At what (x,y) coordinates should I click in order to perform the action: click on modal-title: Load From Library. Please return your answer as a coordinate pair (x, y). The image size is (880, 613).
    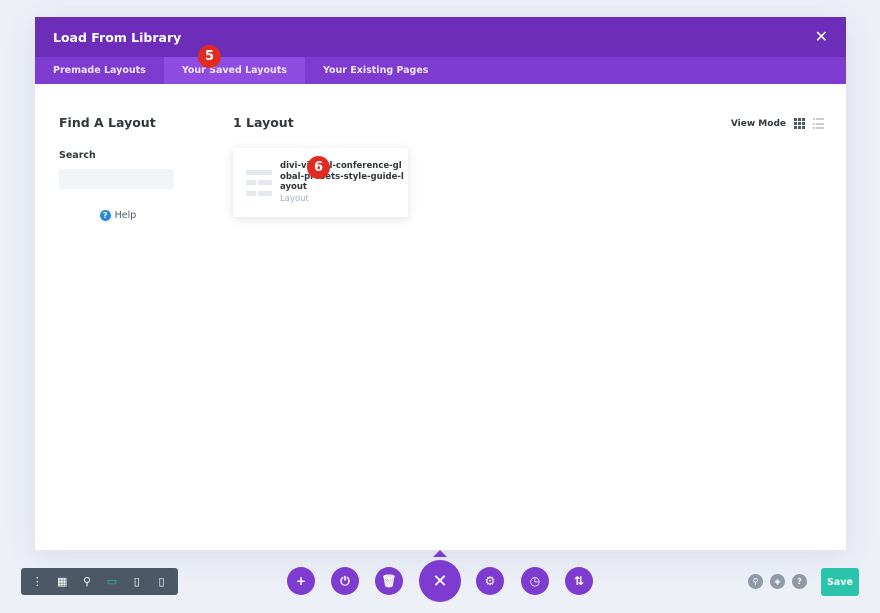
    Looking at the image, I should click on (117, 37).